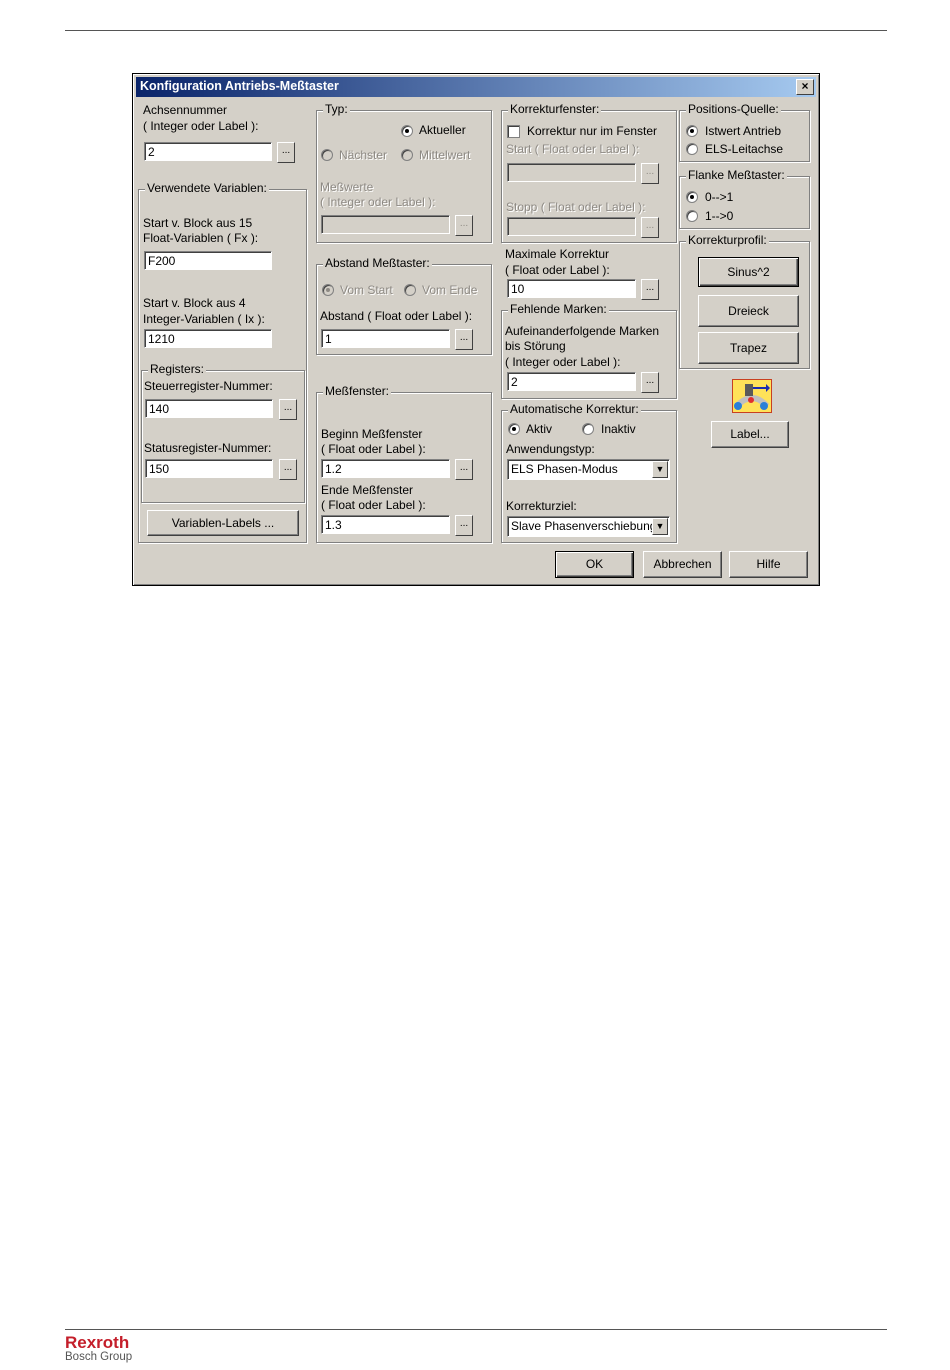 The width and height of the screenshot is (950, 1370). I want to click on brand-group: Bosch Group, so click(99, 1357).